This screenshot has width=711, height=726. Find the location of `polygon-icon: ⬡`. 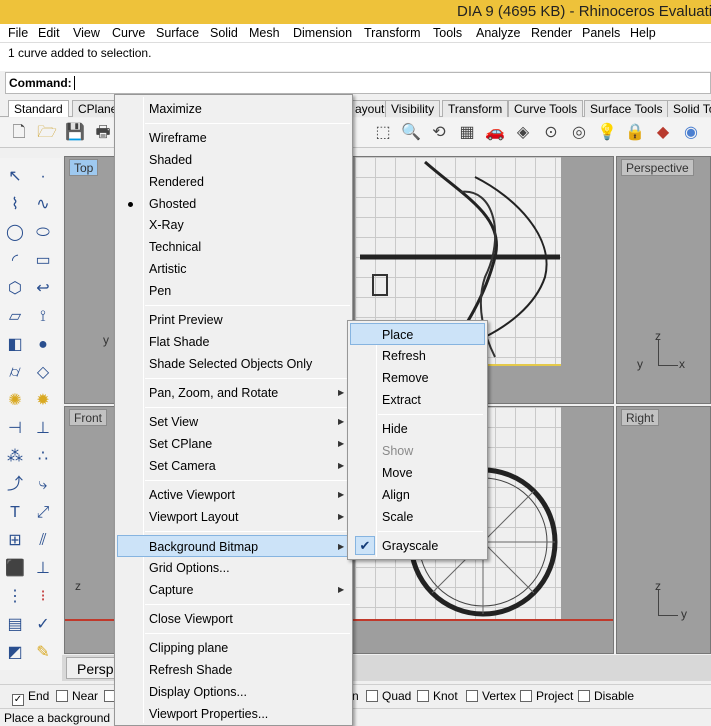

polygon-icon: ⬡ is located at coordinates (15, 289).